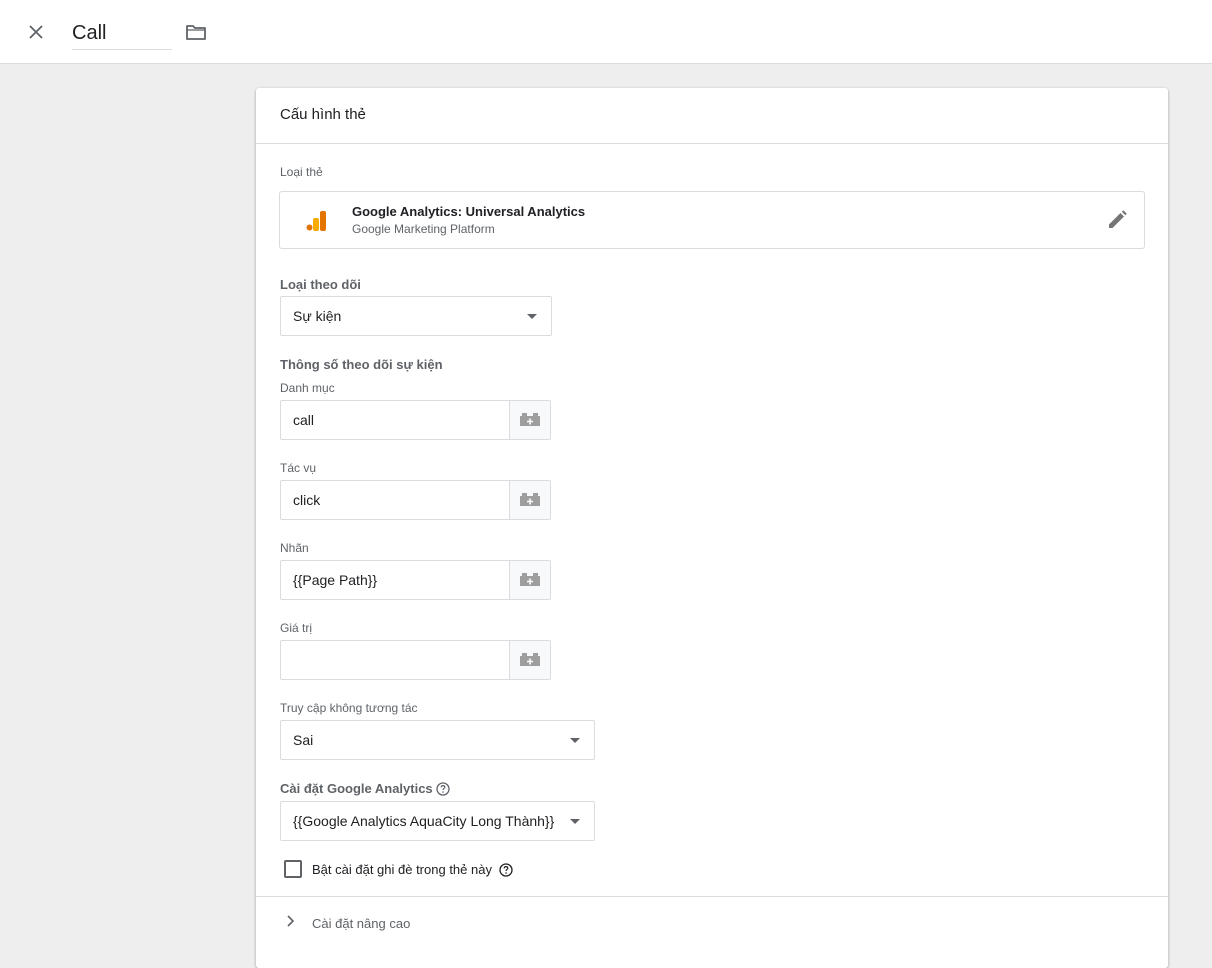  Describe the element at coordinates (480, 923) in the screenshot. I see `advanced-settings-toggle: Cài đặt nâng cao` at that location.